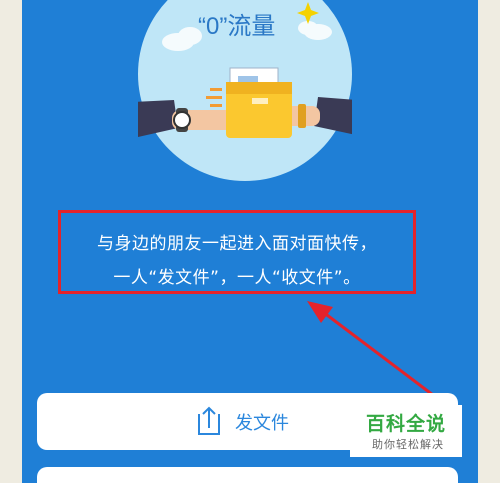  What do you see at coordinates (237, 244) in the screenshot?
I see `description-line-1: 与身边的朋友一起进入面对面快传，` at bounding box center [237, 244].